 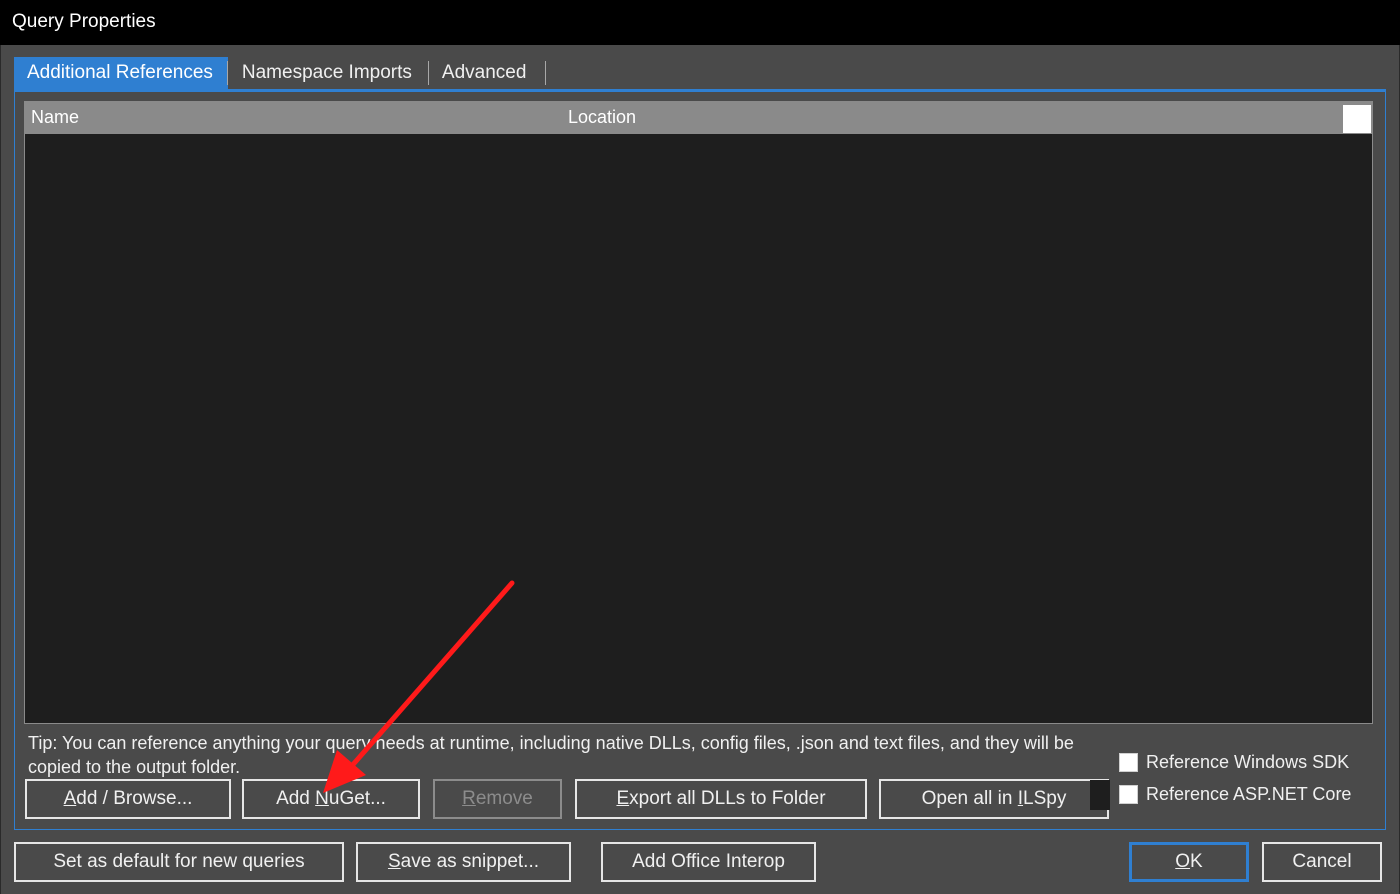 I want to click on tab-namespace-imports: Namespace Imports, so click(x=328, y=73).